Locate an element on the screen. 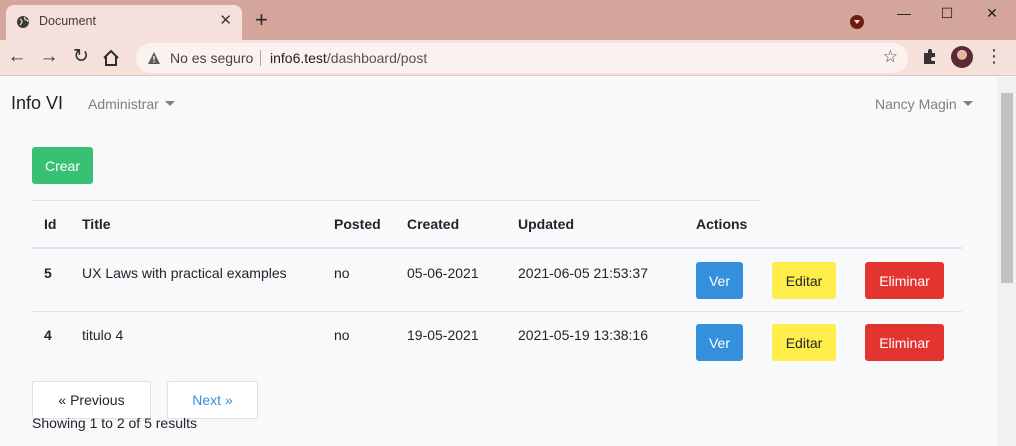 The image size is (1016, 446). table-top-border is located at coordinates (396, 200).